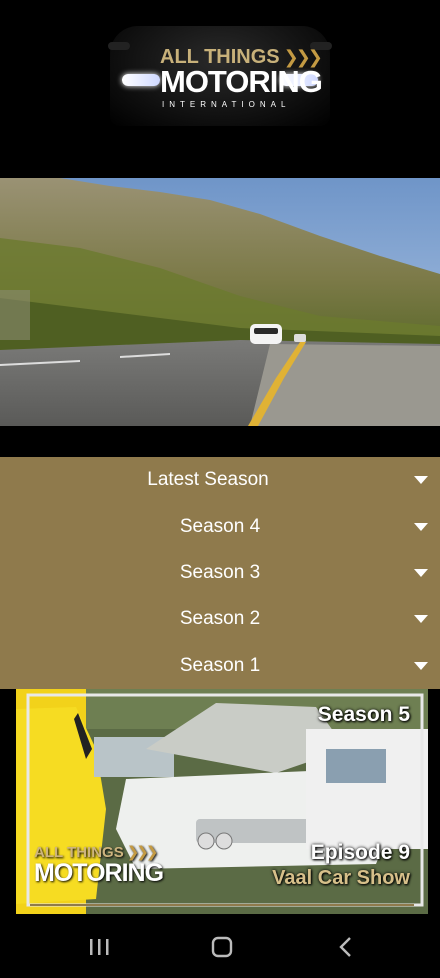 Image resolution: width=440 pixels, height=978 pixels. Describe the element at coordinates (363, 714) in the screenshot. I see `season-label: Season 5` at that location.